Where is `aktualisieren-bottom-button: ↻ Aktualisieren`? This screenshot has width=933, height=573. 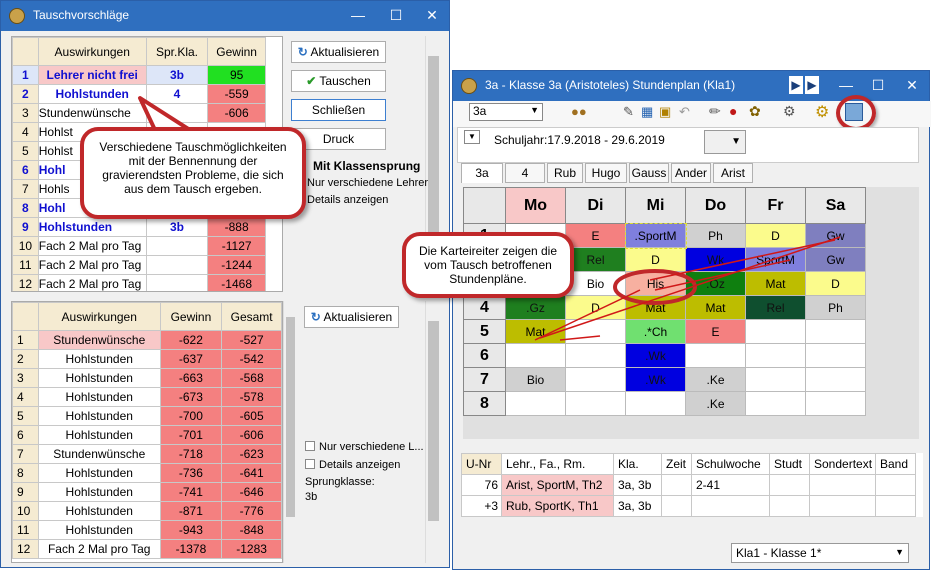
aktualisieren-bottom-button: ↻ Aktualisieren is located at coordinates (351, 317).